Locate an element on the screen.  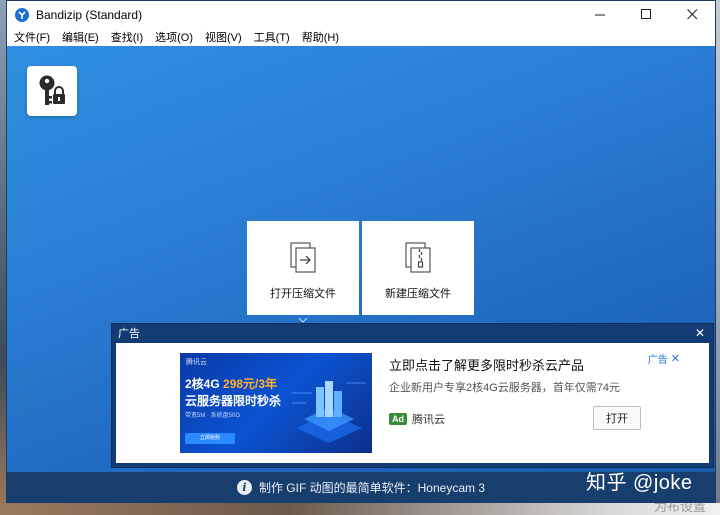
open-archive-label: 打开压缩文件 is located at coordinates (303, 294).